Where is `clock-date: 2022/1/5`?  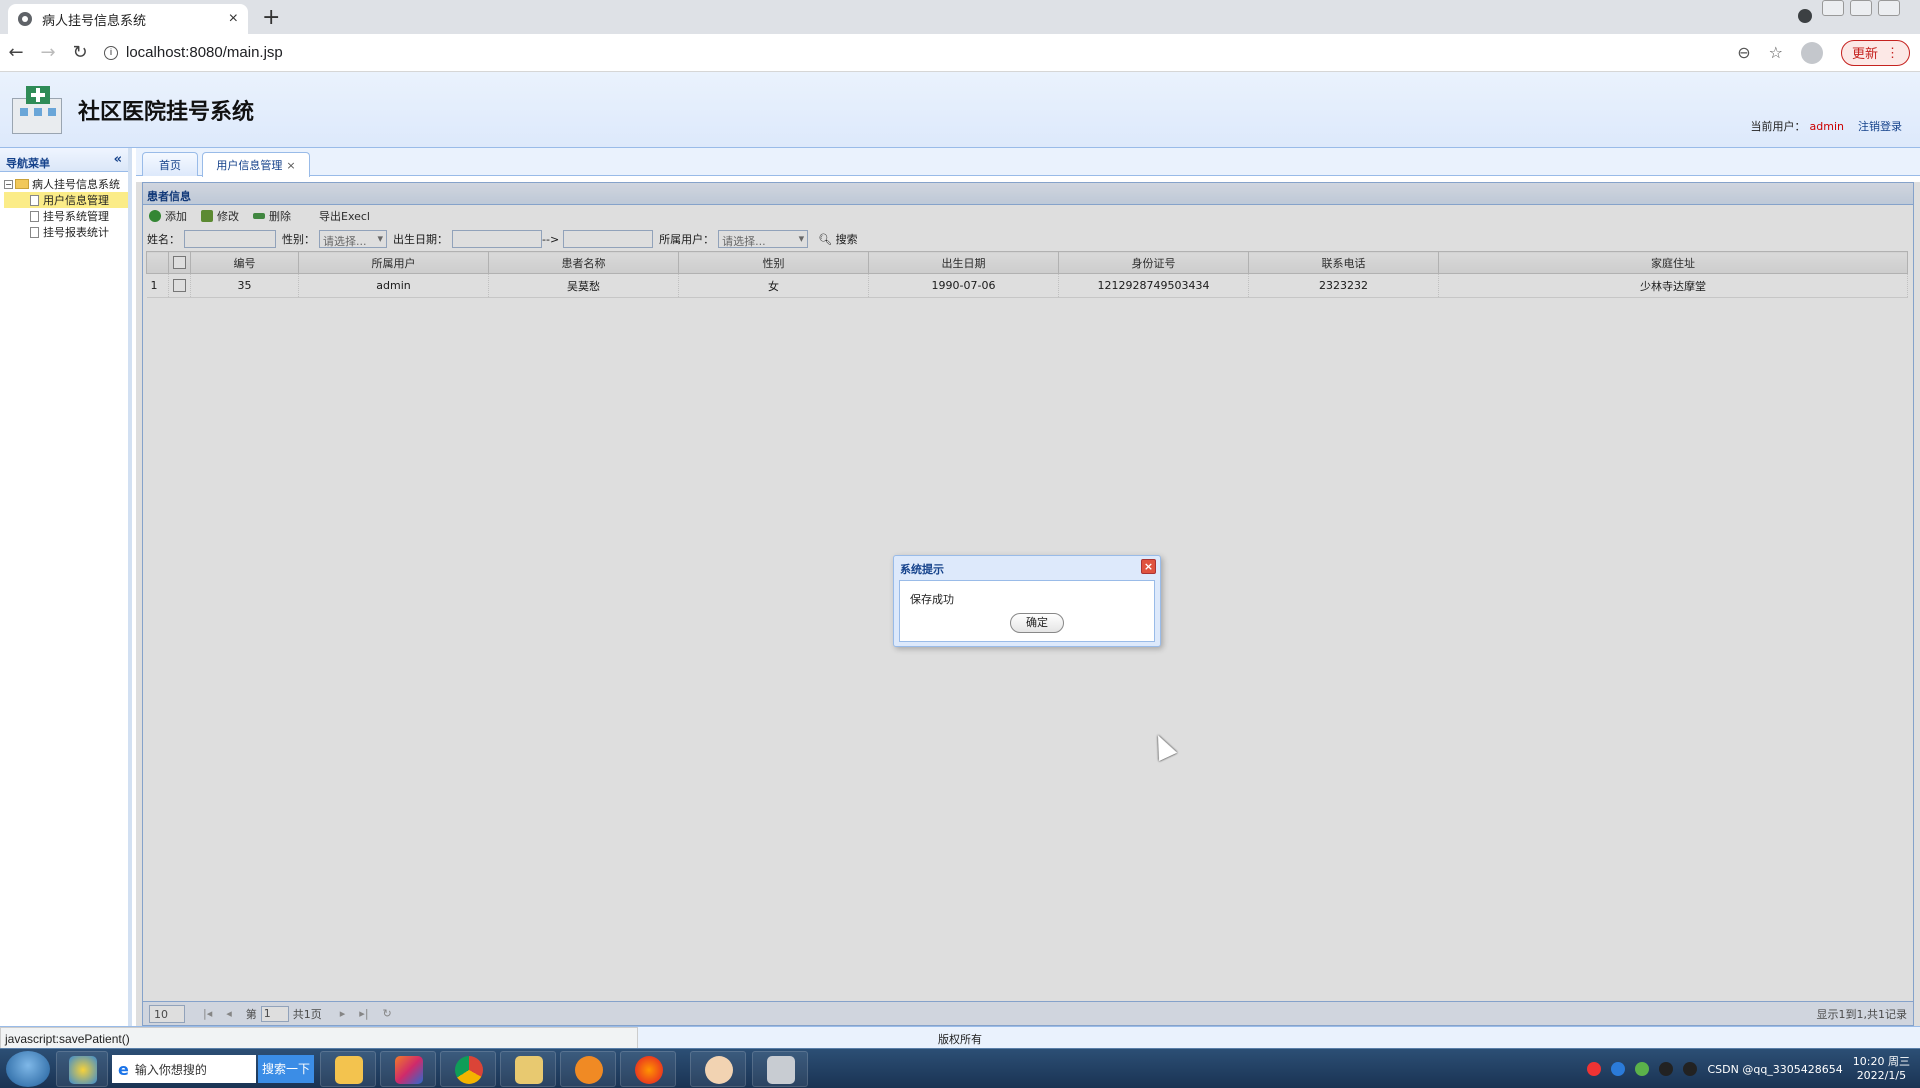 clock-date: 2022/1/5 is located at coordinates (1881, 1075).